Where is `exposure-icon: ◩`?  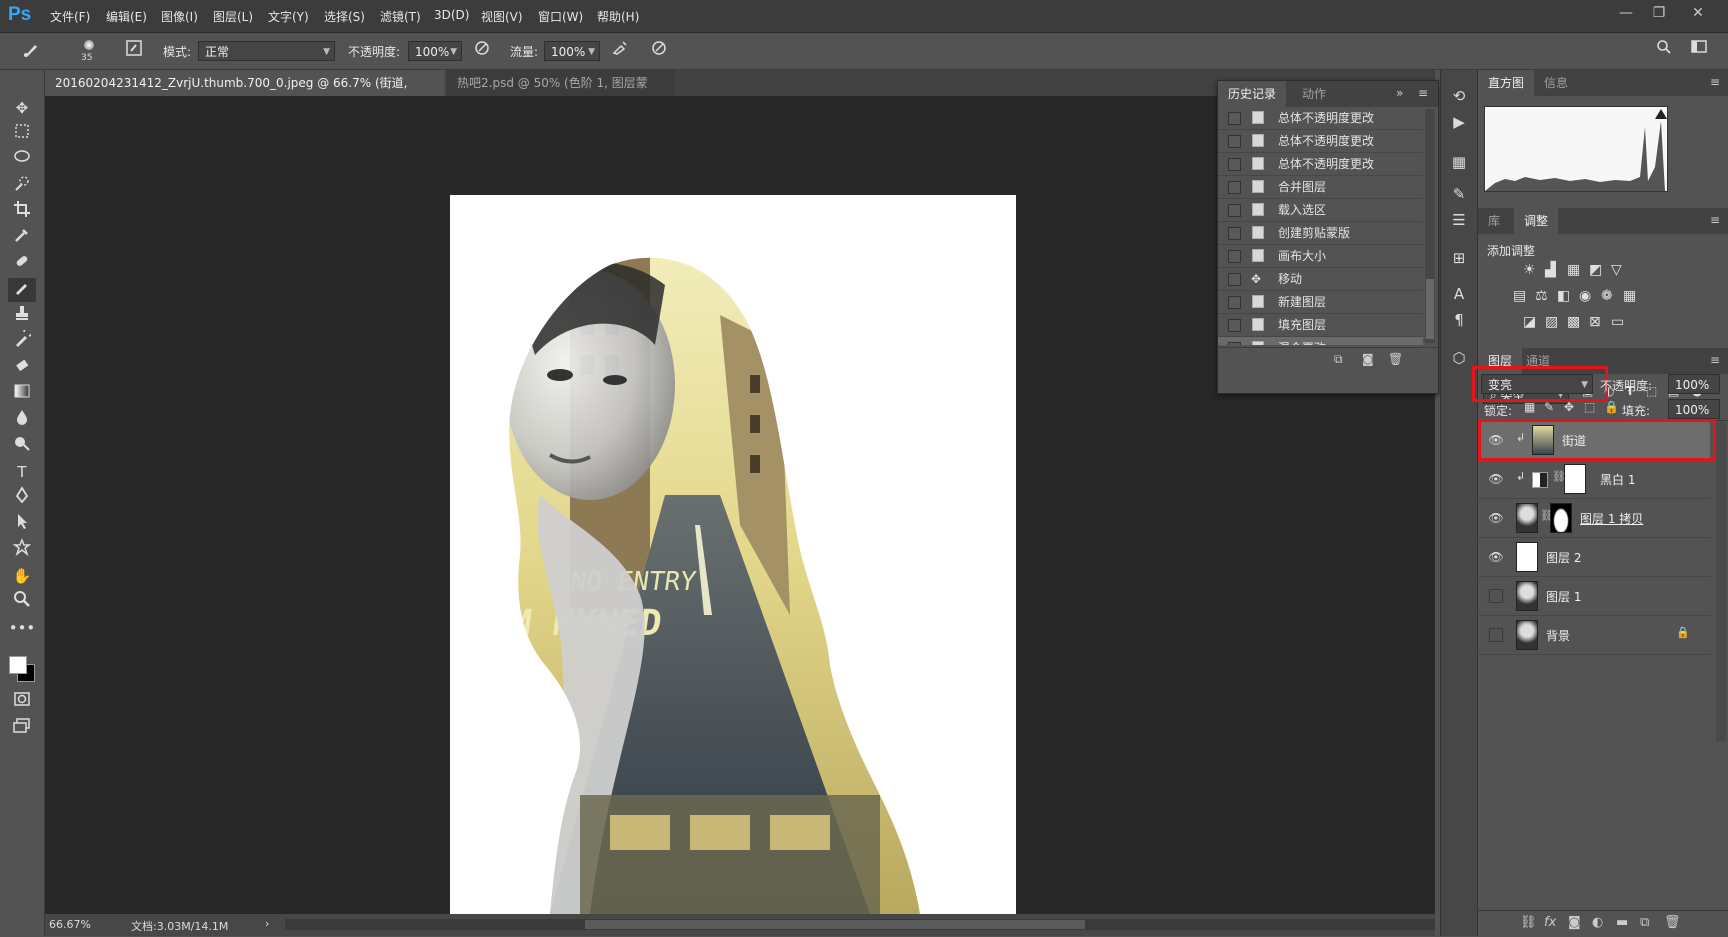
exposure-icon: ◩ is located at coordinates (1595, 270).